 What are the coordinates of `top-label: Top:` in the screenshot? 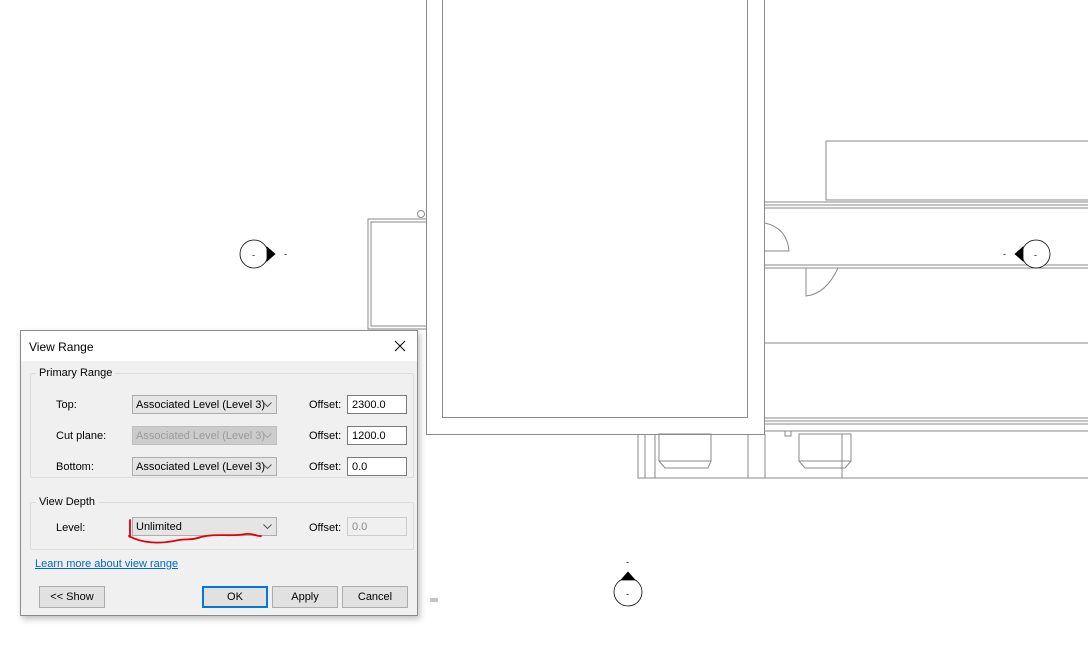 It's located at (66, 405).